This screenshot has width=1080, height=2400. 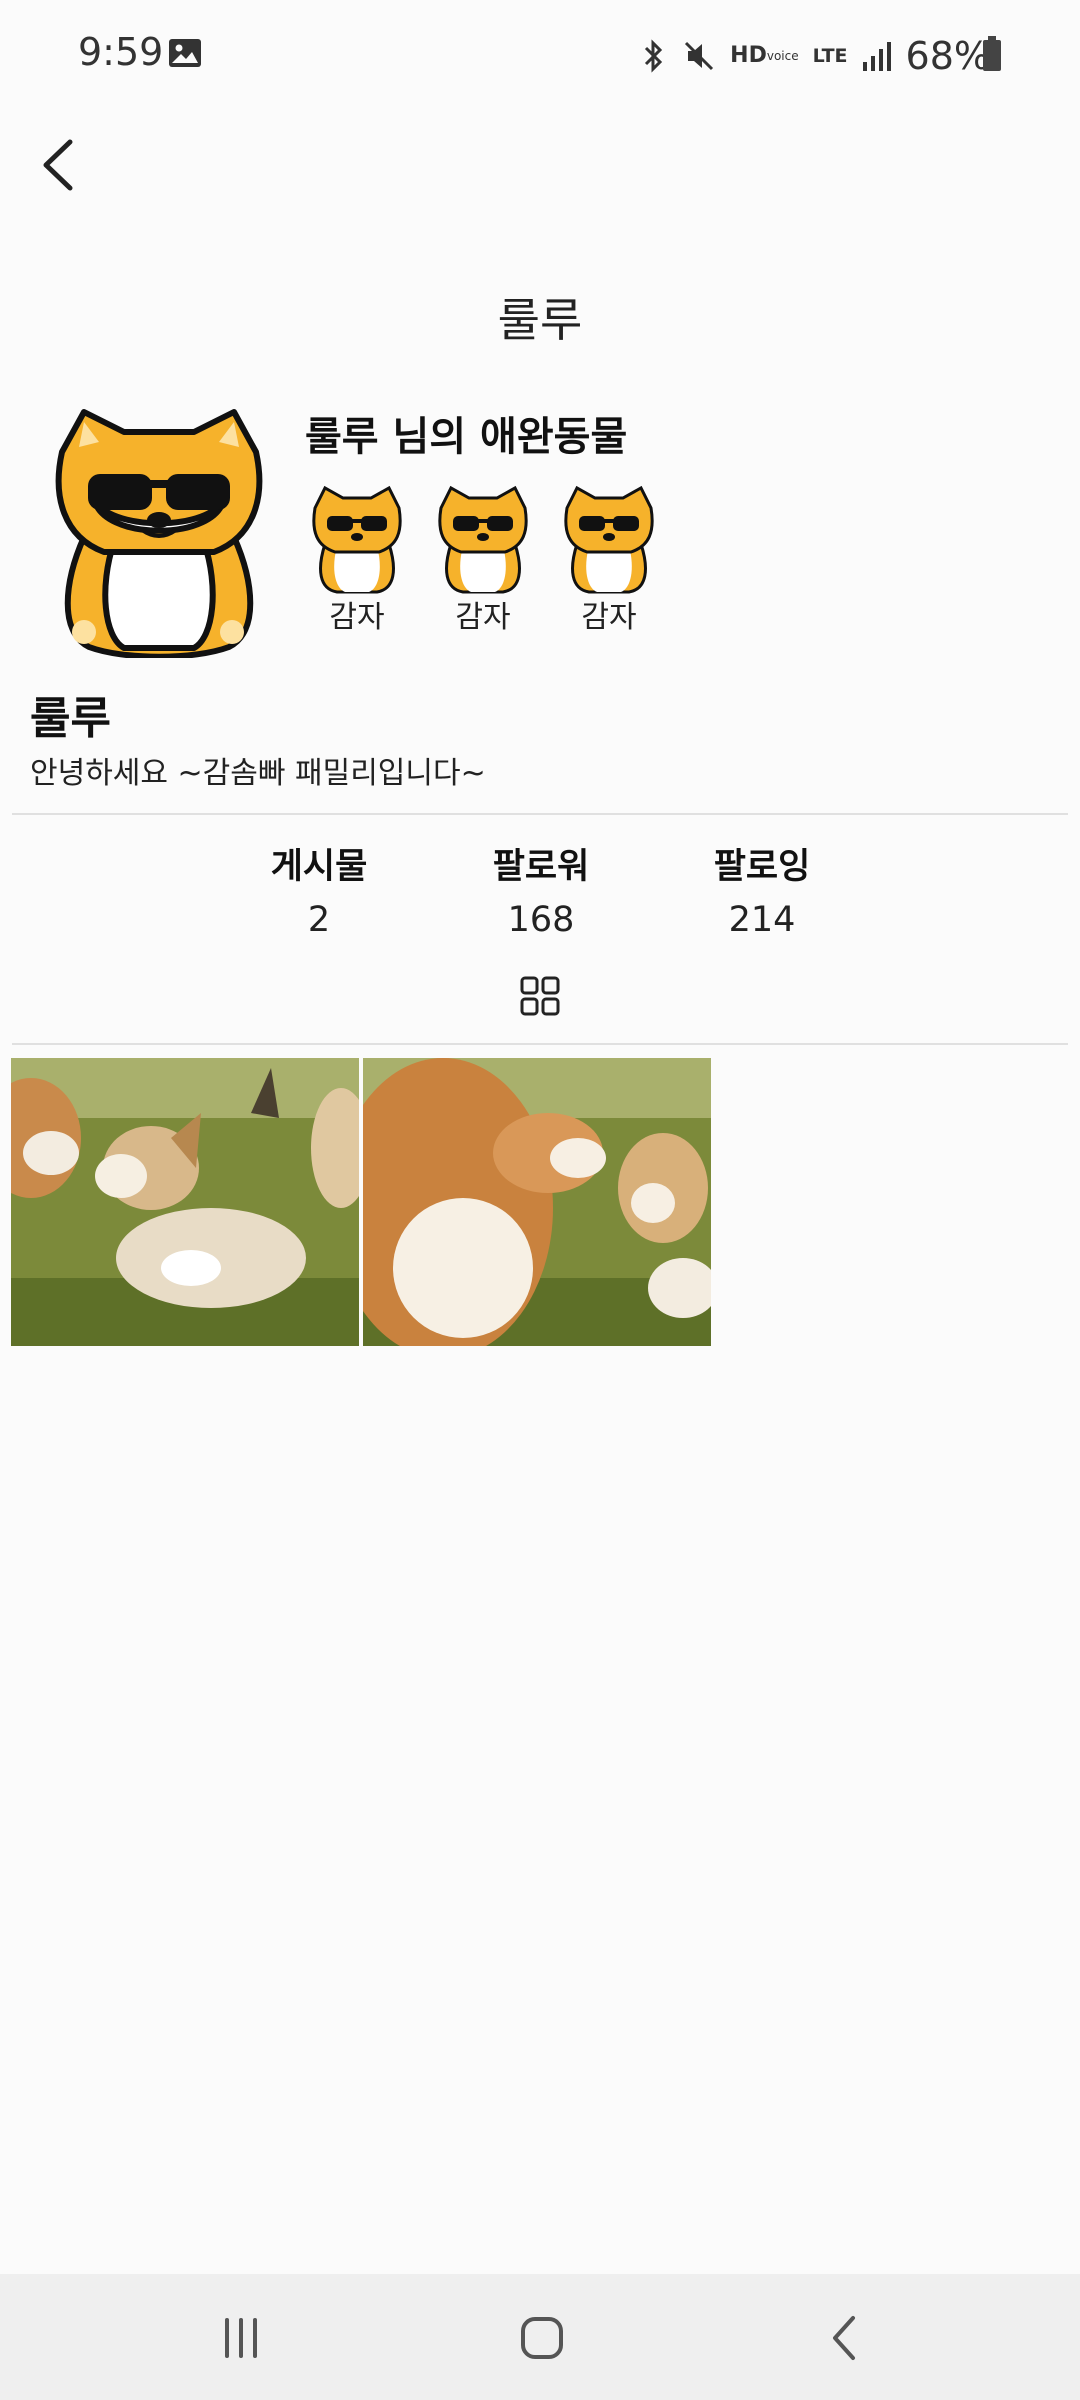 I want to click on lte-icon: LTE, so click(x=830, y=56).